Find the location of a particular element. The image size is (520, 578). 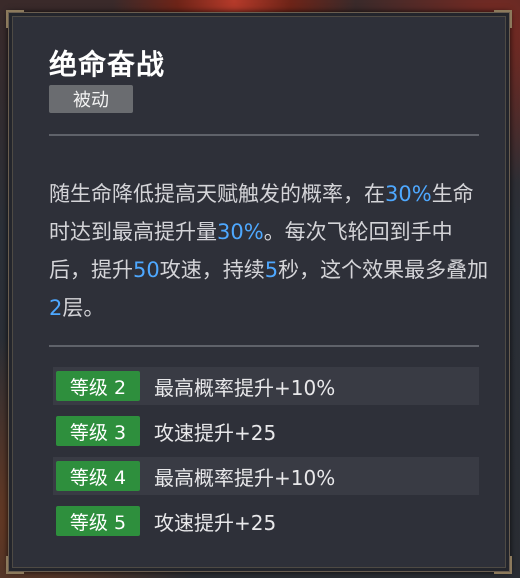

description-text: 层。 is located at coordinates (83, 308).